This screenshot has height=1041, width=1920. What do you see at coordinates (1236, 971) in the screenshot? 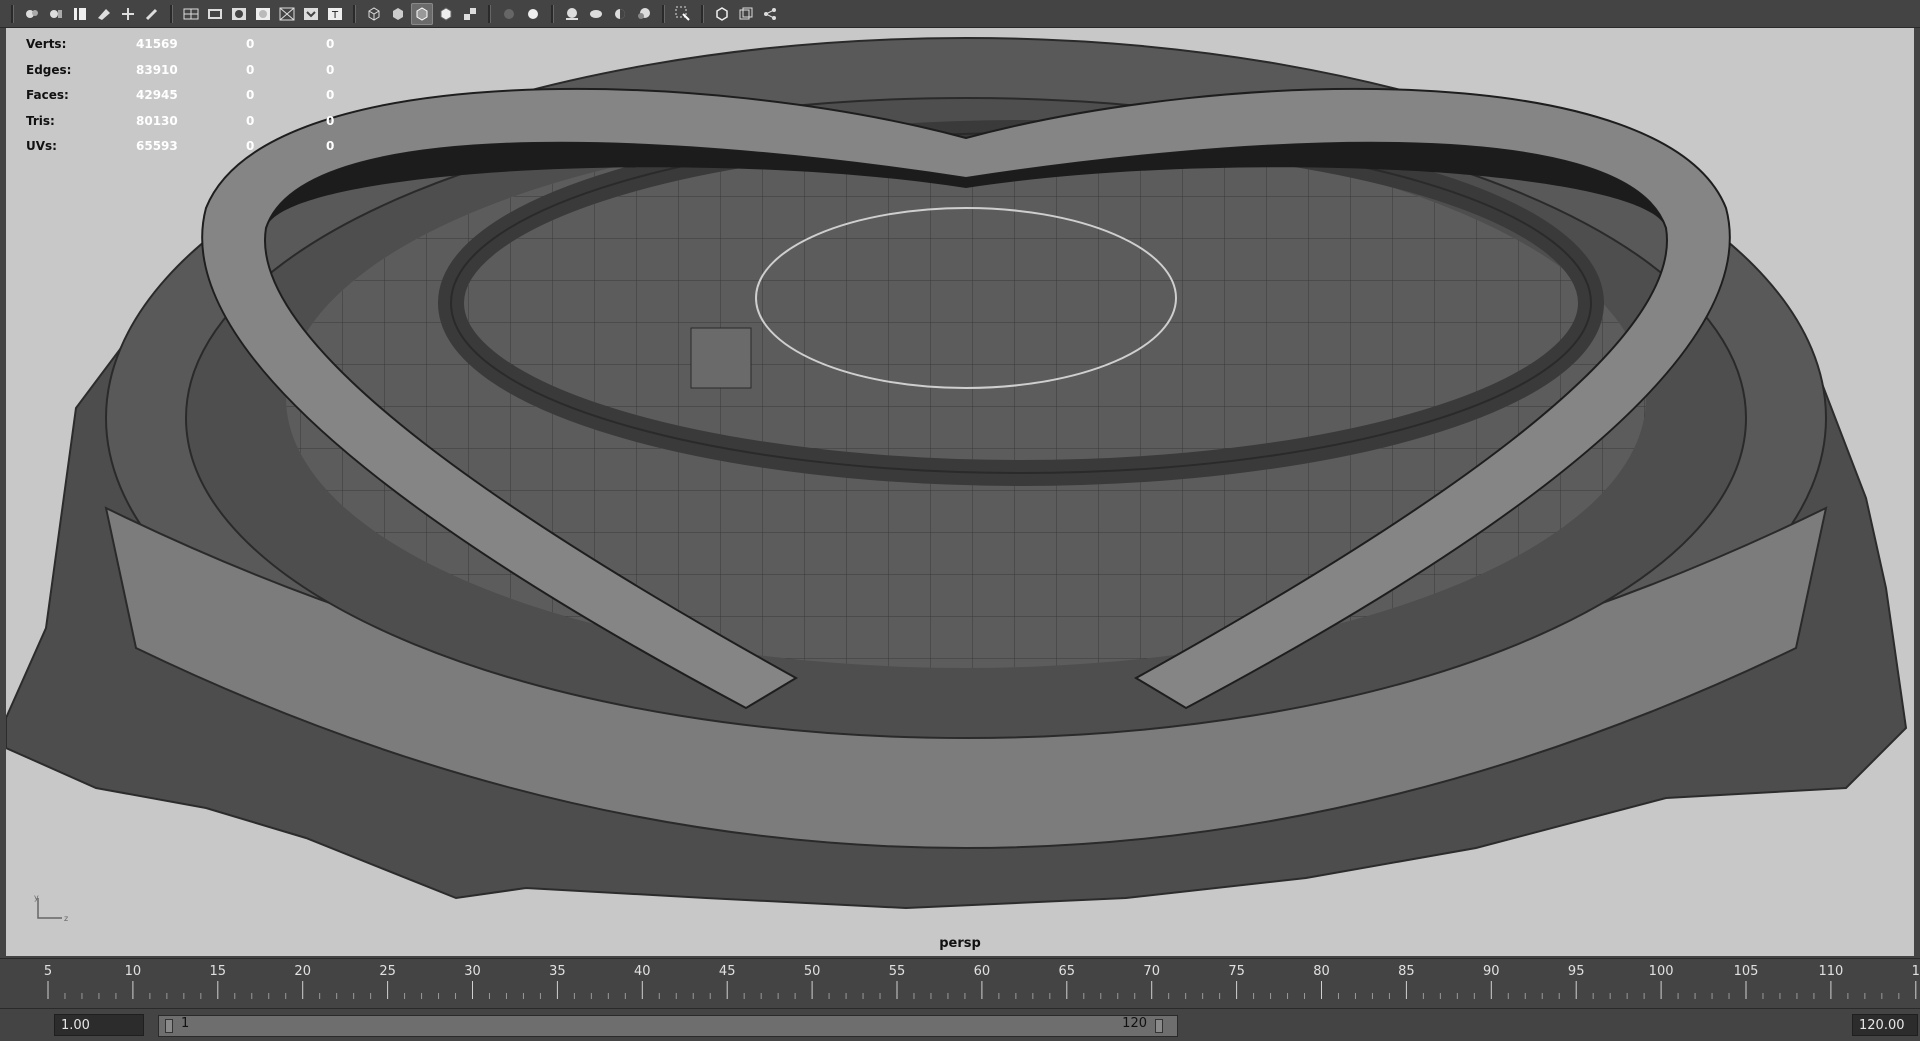
I see `ruler-tick-label: 75` at bounding box center [1236, 971].